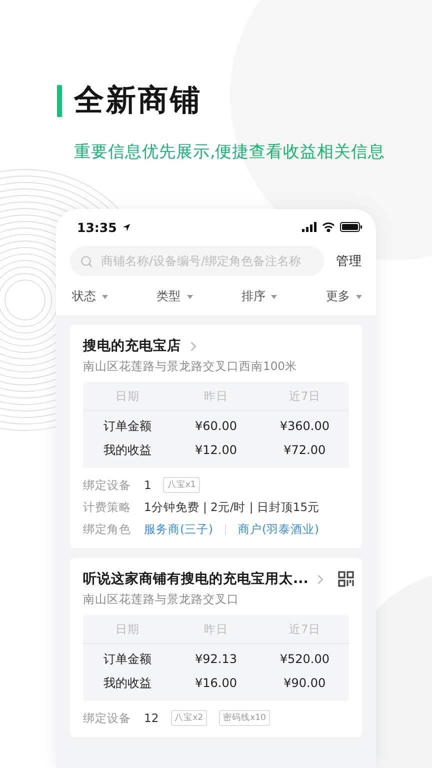 The image size is (432, 768). Describe the element at coordinates (190, 366) in the screenshot. I see `store-address: 南山区花莲路与景龙路交叉口西南100米` at that location.